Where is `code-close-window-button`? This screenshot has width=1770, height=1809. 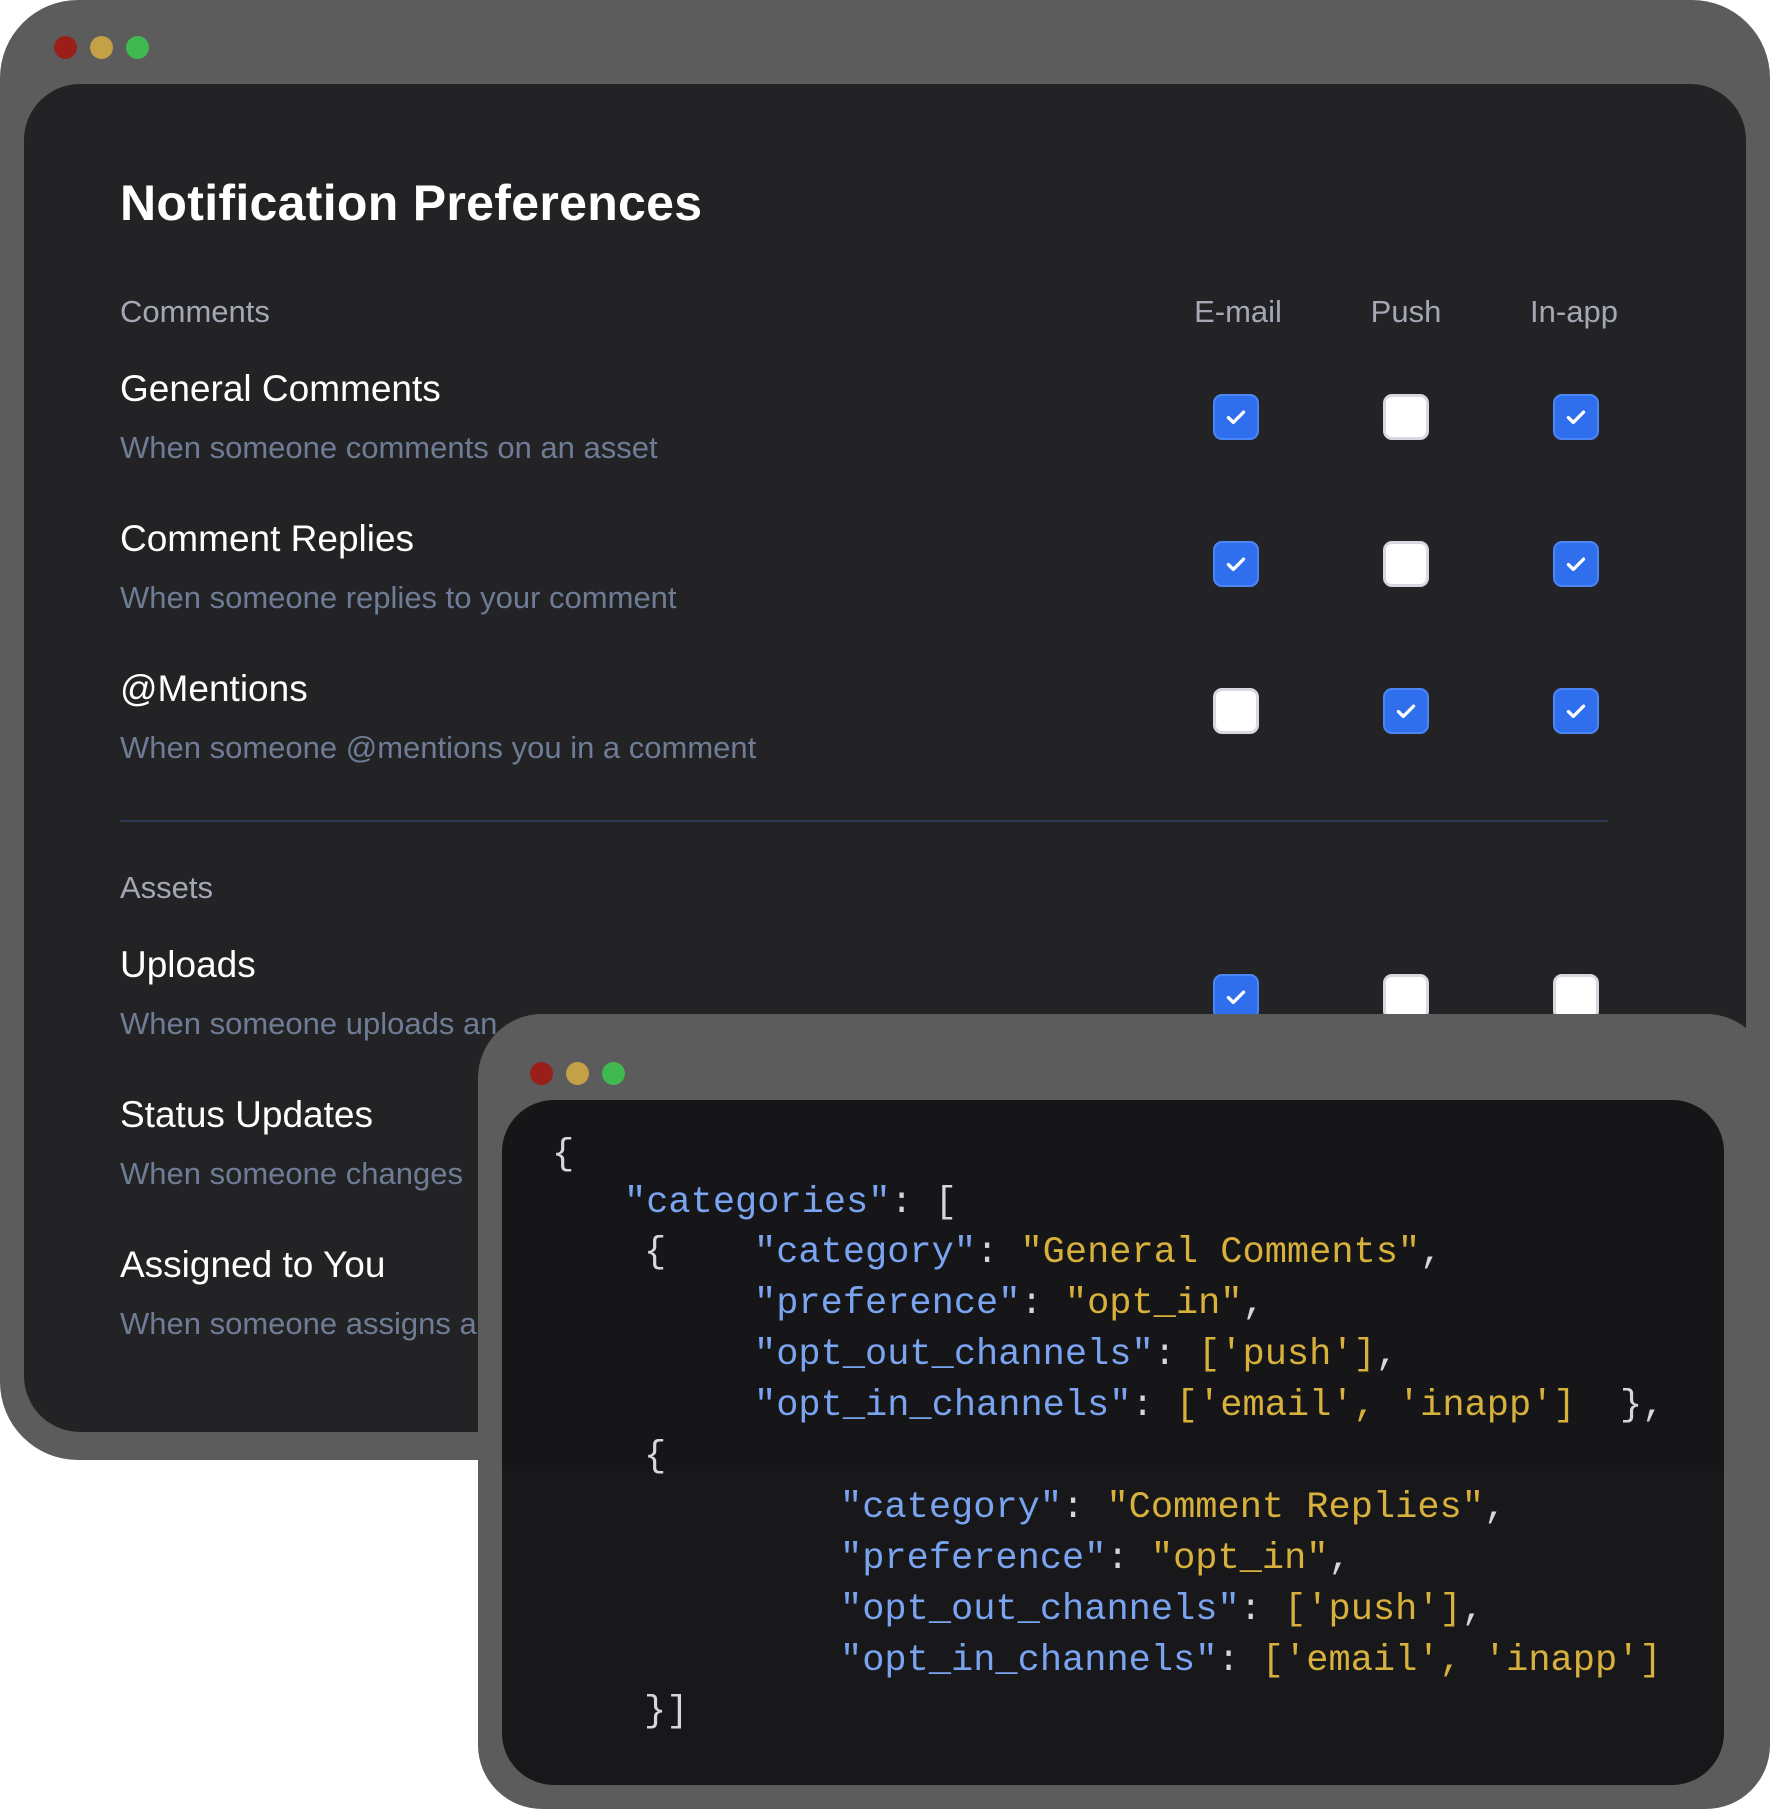
code-close-window-button is located at coordinates (541, 1073).